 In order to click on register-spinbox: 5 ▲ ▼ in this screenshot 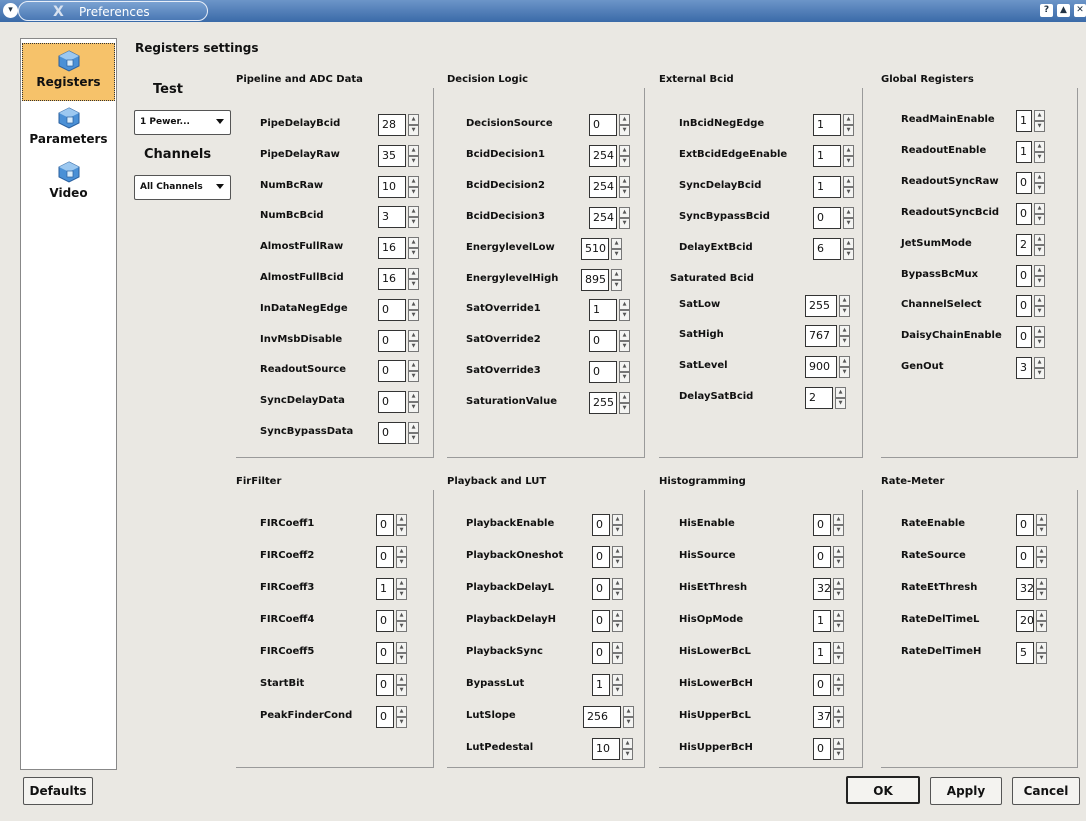, I will do `click(1031, 653)`.